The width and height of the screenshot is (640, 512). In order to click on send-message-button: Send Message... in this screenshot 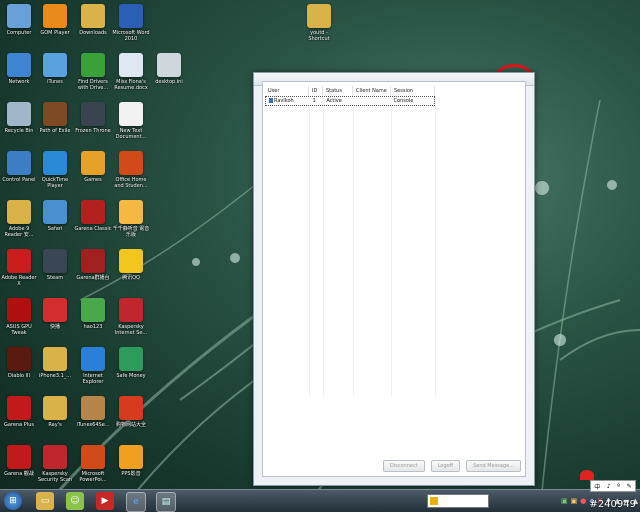, I will do `click(493, 466)`.